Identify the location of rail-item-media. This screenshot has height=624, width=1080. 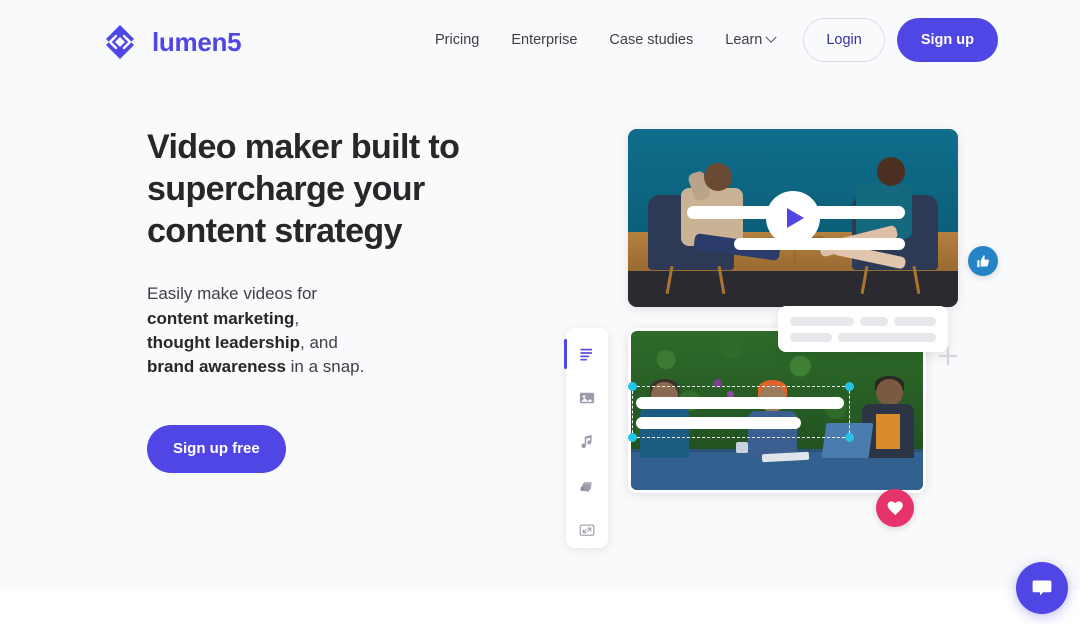
(587, 398).